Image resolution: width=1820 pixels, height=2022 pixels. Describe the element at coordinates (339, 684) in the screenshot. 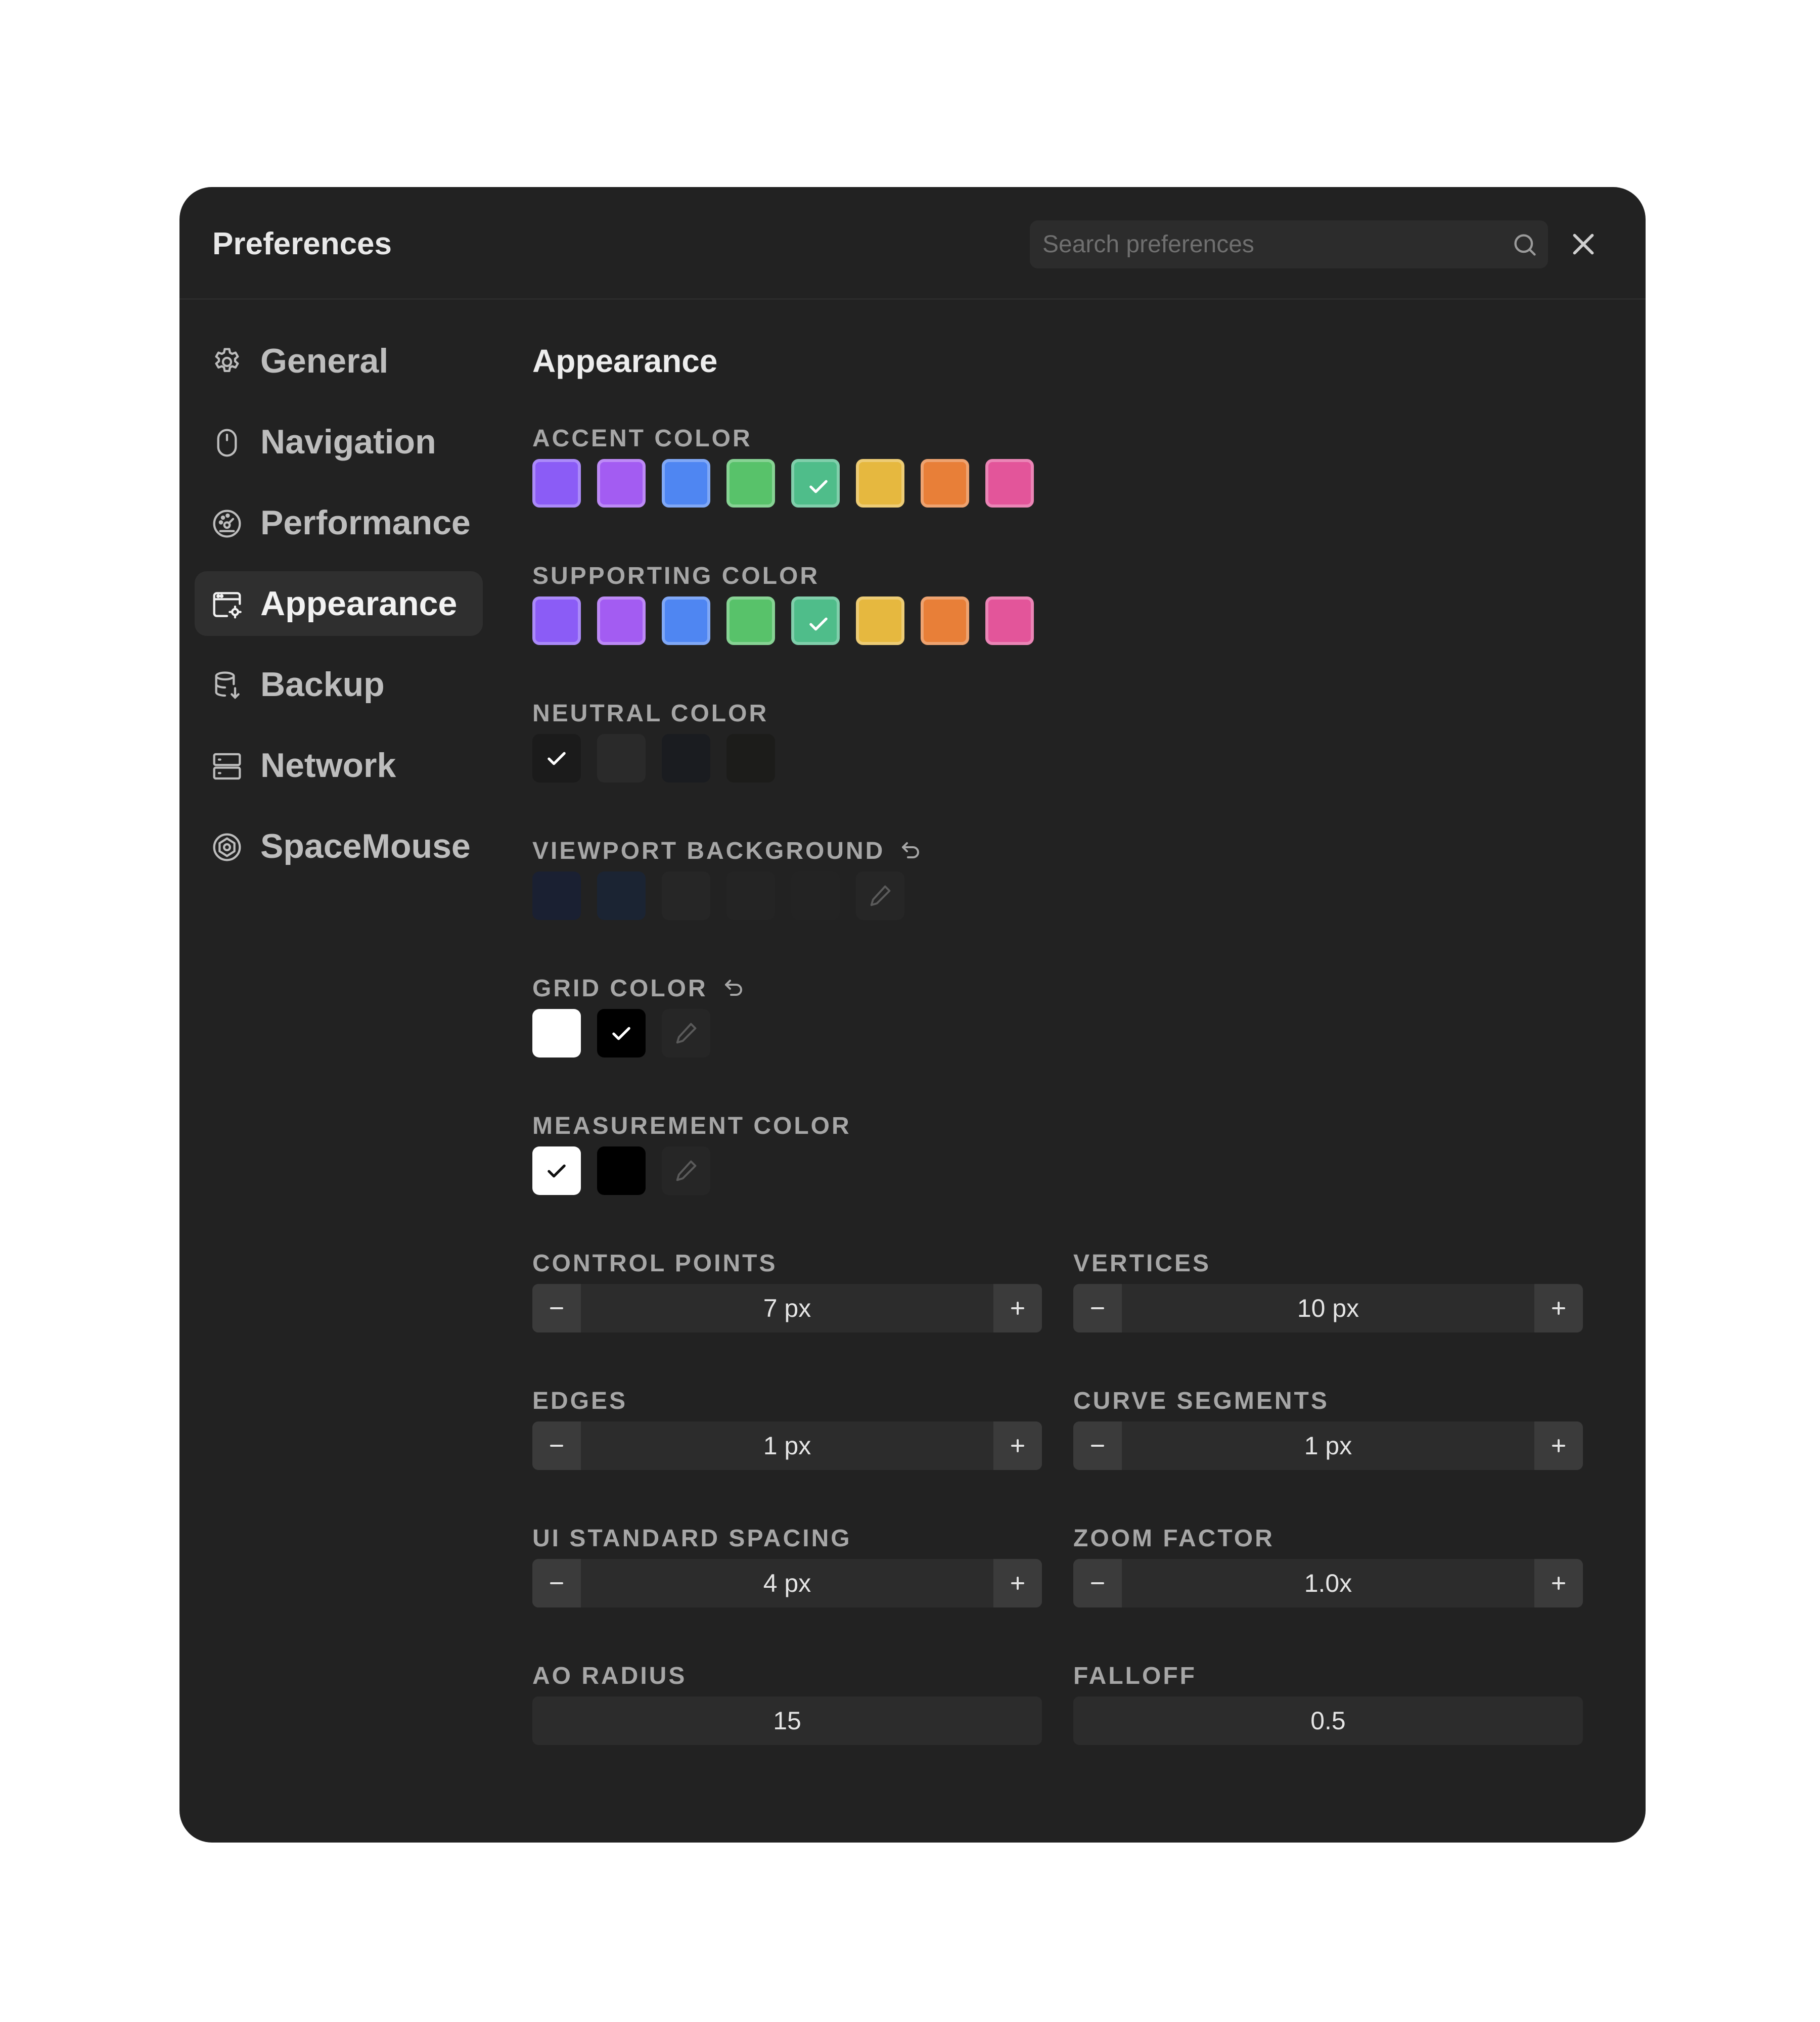

I see `sidebar-item-backup: Backup` at that location.